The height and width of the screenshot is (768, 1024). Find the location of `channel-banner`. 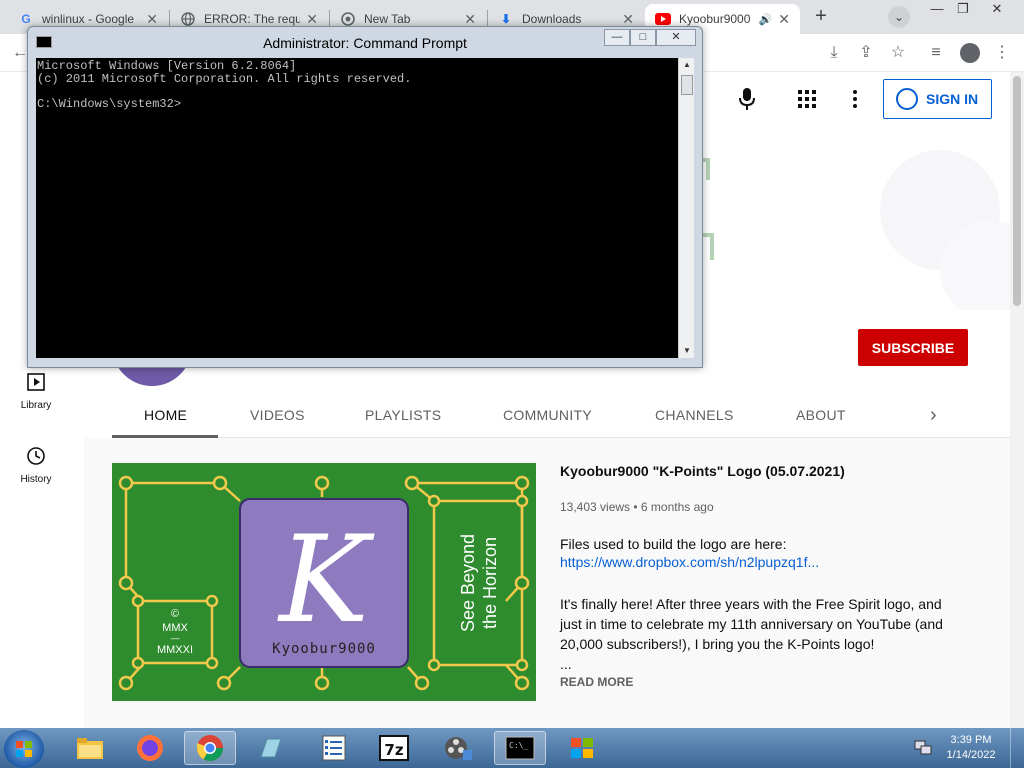

channel-banner is located at coordinates (855, 230).